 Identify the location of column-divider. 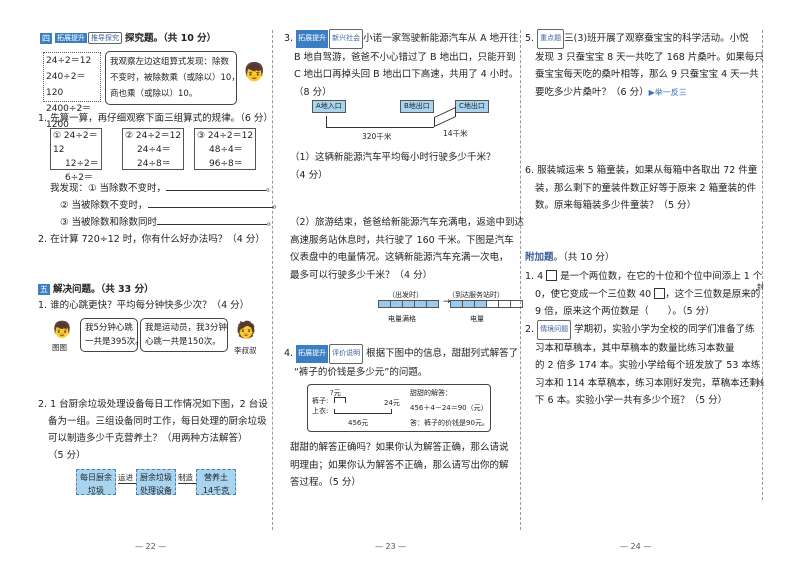
(272, 280).